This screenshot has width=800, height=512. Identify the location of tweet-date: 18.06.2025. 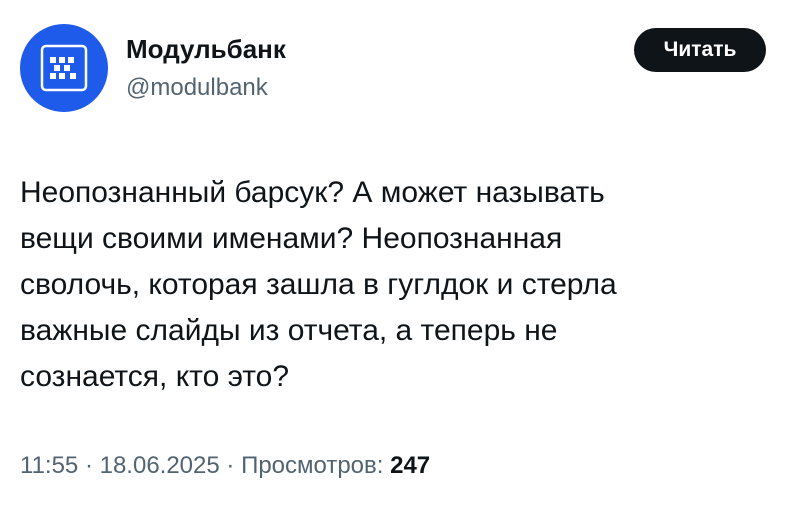
(160, 465).